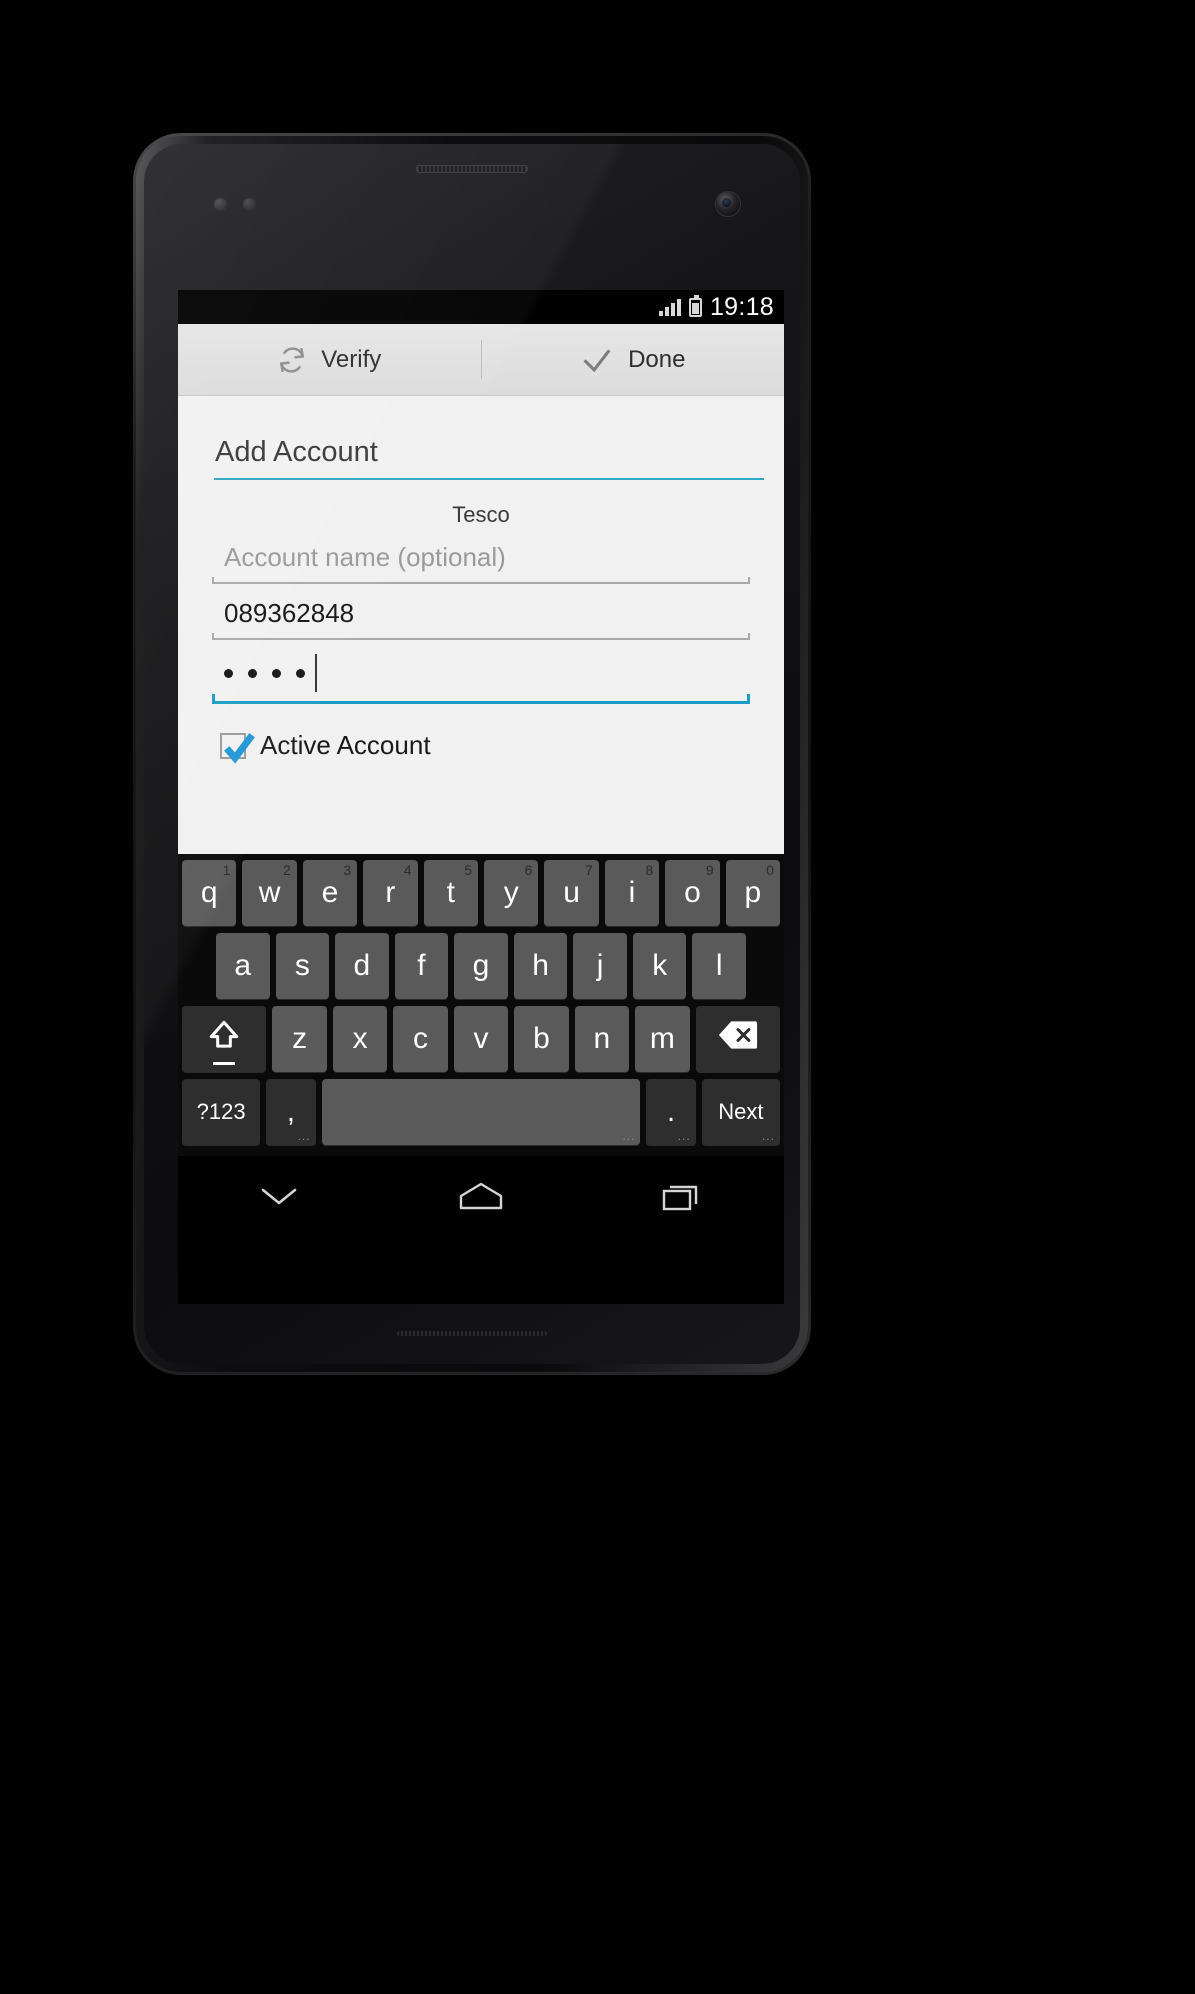  Describe the element at coordinates (669, 307) in the screenshot. I see `signal-bars-icon` at that location.